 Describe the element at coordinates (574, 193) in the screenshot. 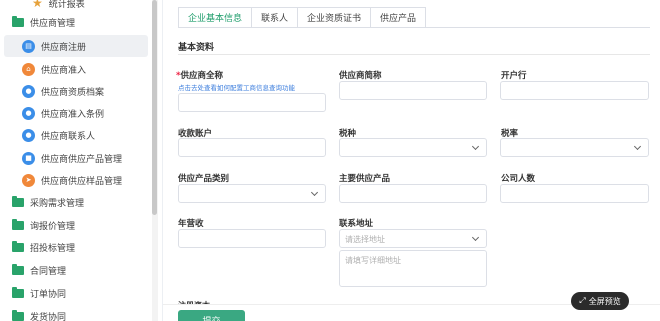

I see `headcount-input` at that location.